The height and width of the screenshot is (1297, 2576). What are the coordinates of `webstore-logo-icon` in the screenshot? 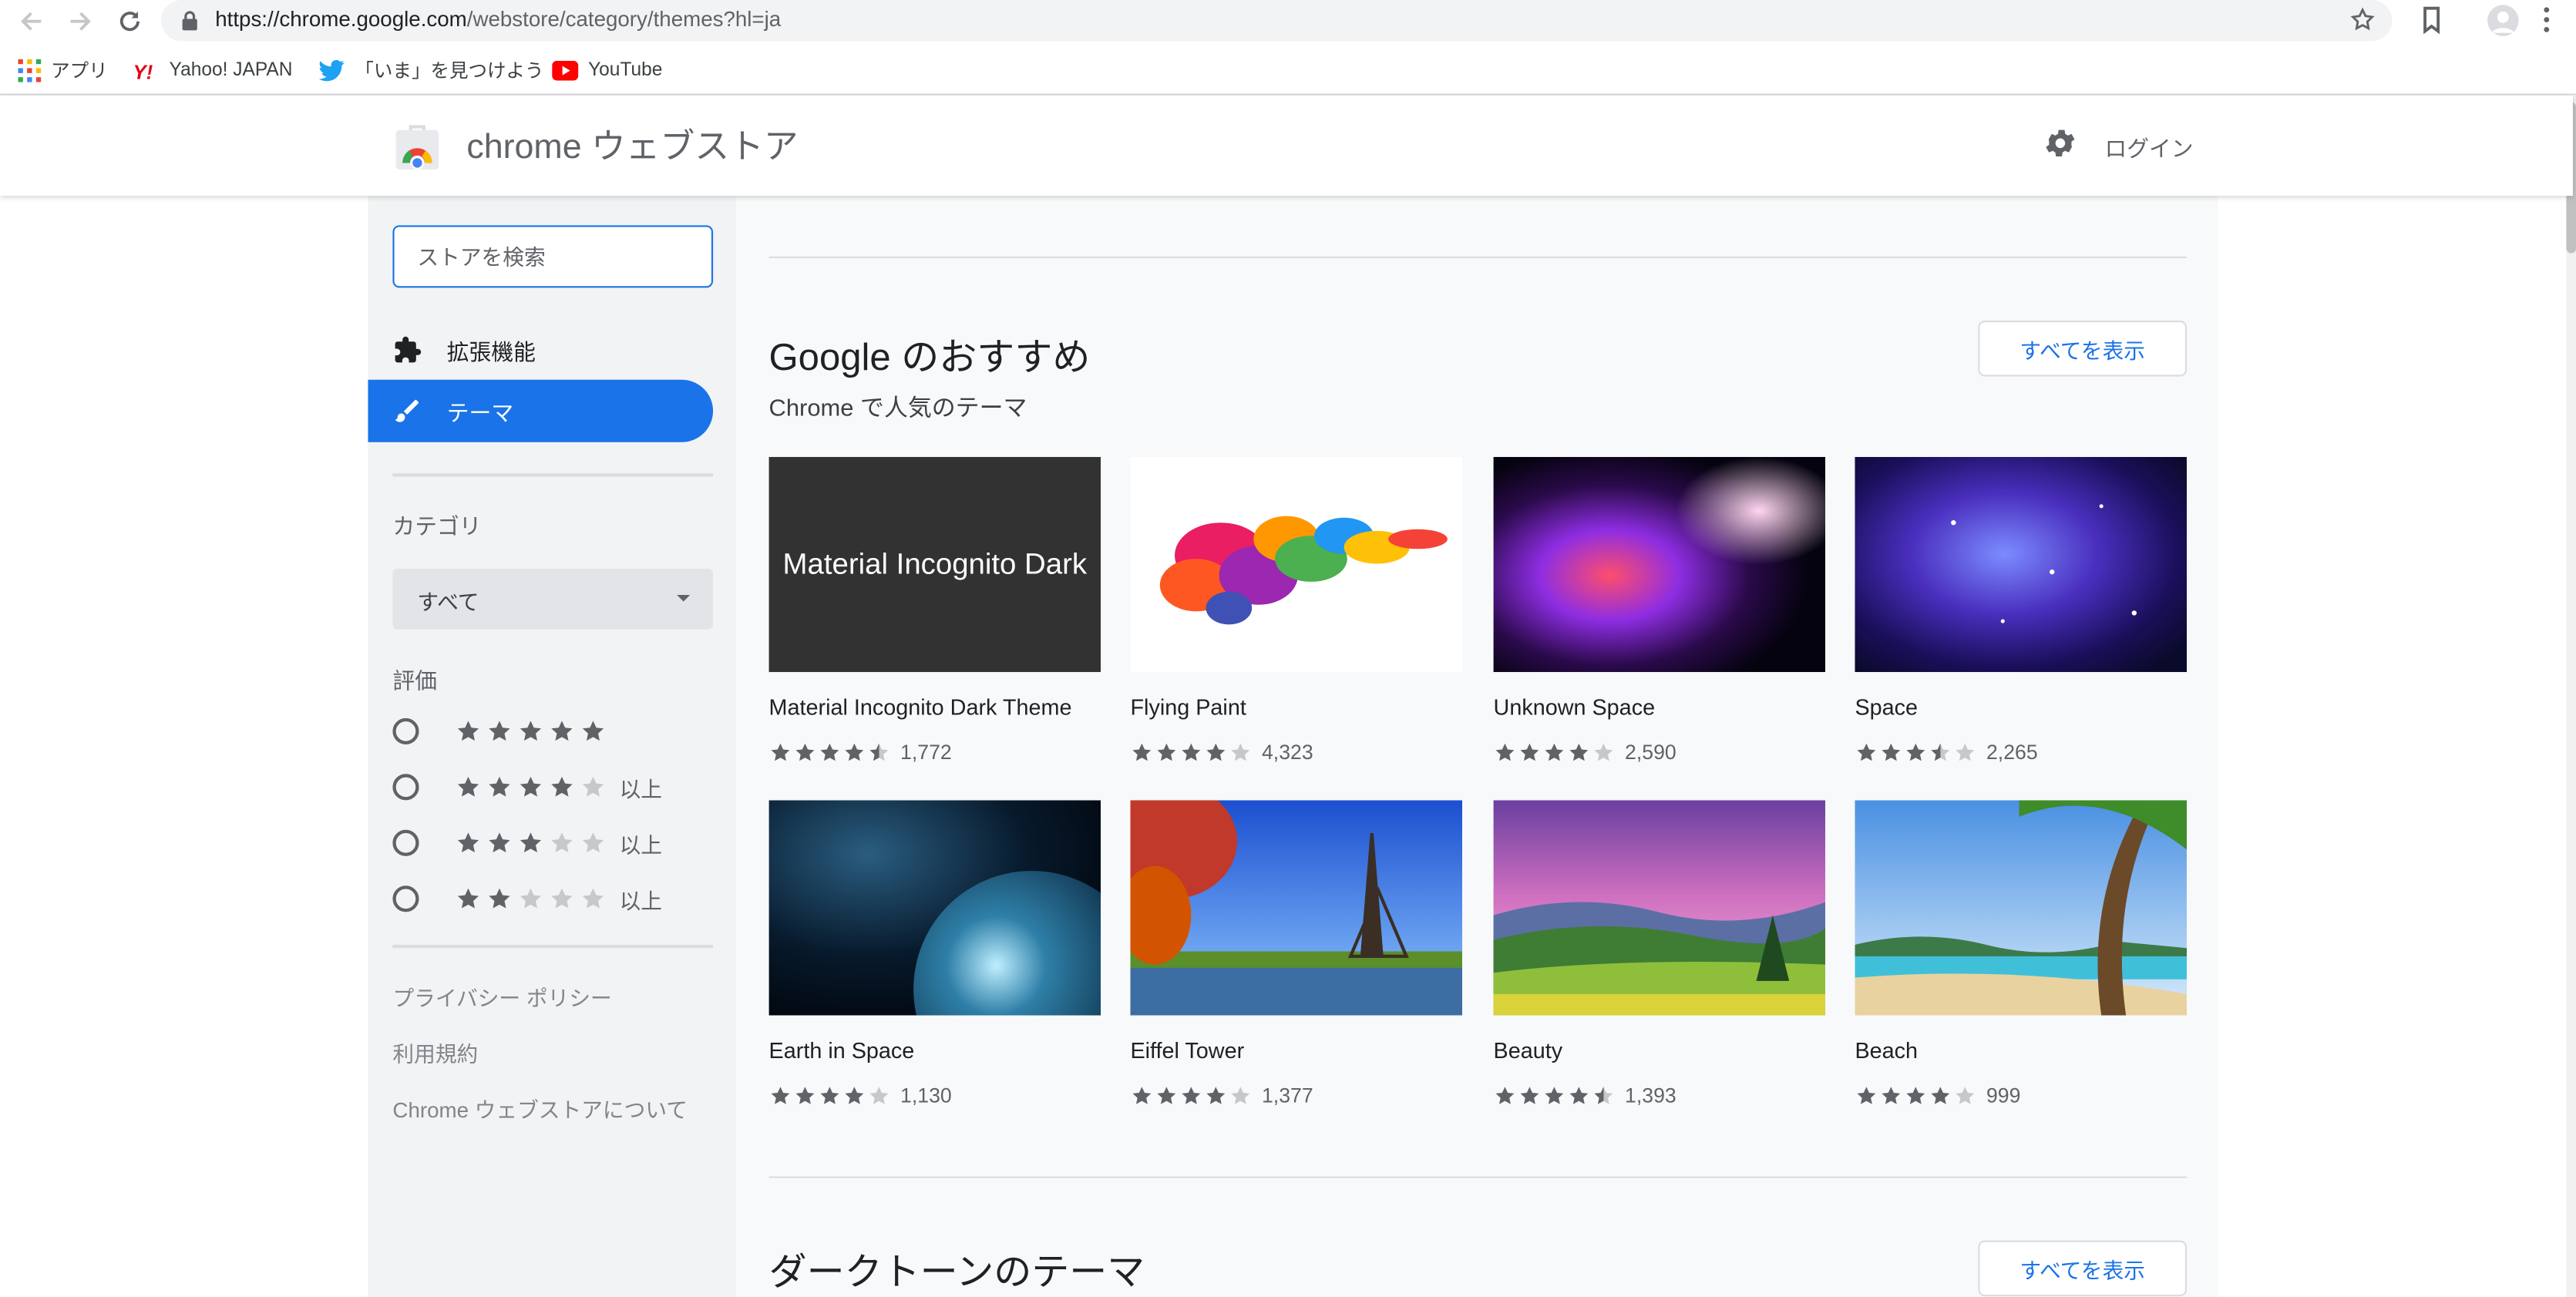 It's located at (417, 148).